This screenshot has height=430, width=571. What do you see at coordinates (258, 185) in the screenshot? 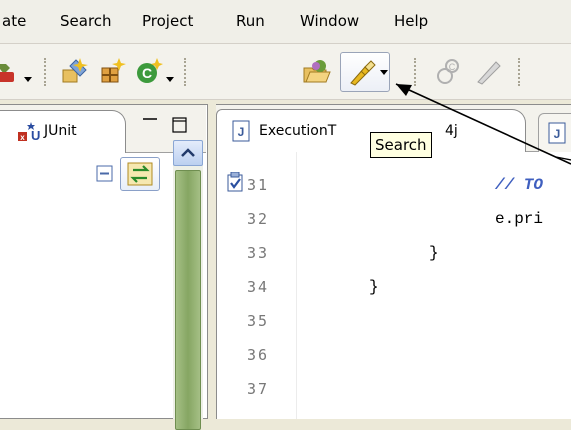
I see `line-number: 31` at bounding box center [258, 185].